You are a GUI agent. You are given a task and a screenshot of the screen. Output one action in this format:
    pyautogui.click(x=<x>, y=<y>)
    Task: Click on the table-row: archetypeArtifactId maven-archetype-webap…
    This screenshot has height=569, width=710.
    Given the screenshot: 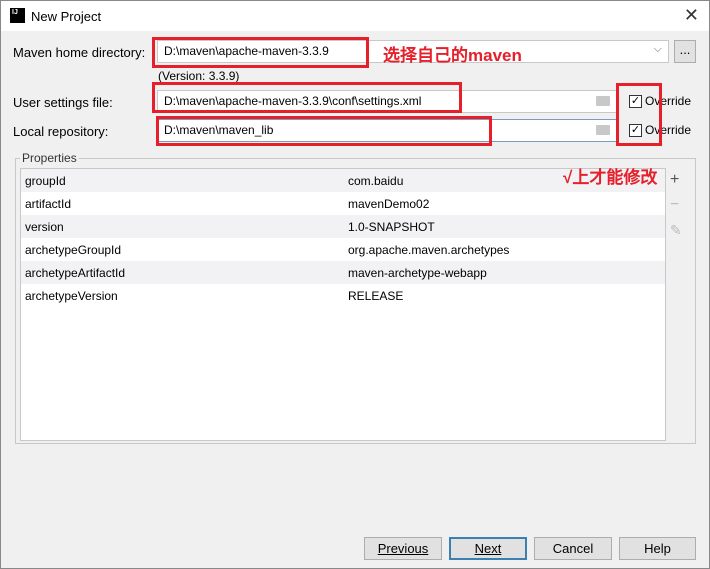 What is the action you would take?
    pyautogui.click(x=343, y=272)
    